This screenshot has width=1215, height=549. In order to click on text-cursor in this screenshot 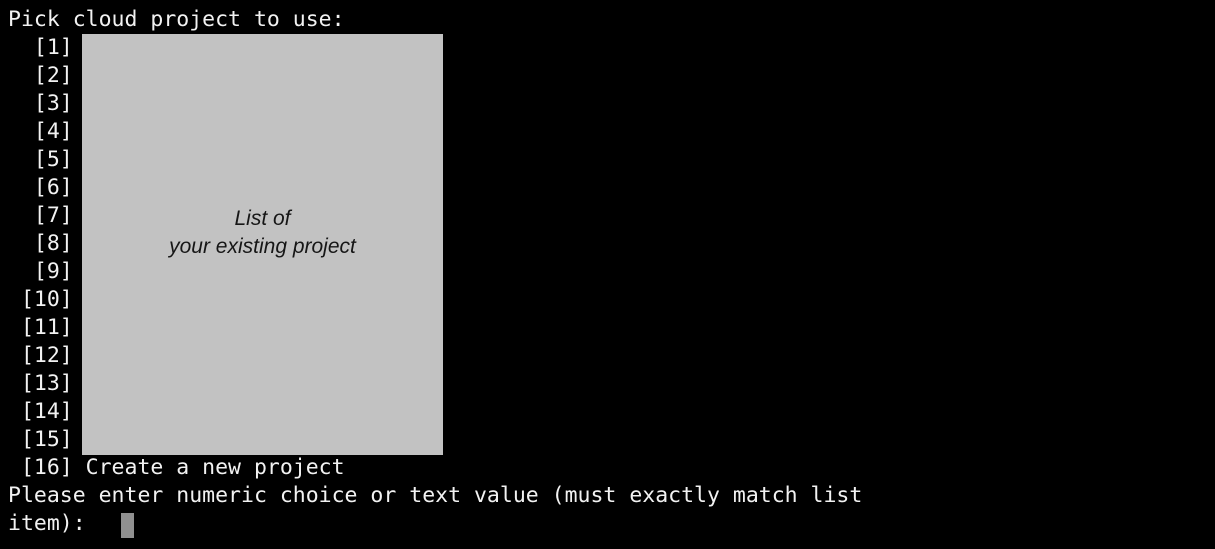, I will do `click(127, 525)`.